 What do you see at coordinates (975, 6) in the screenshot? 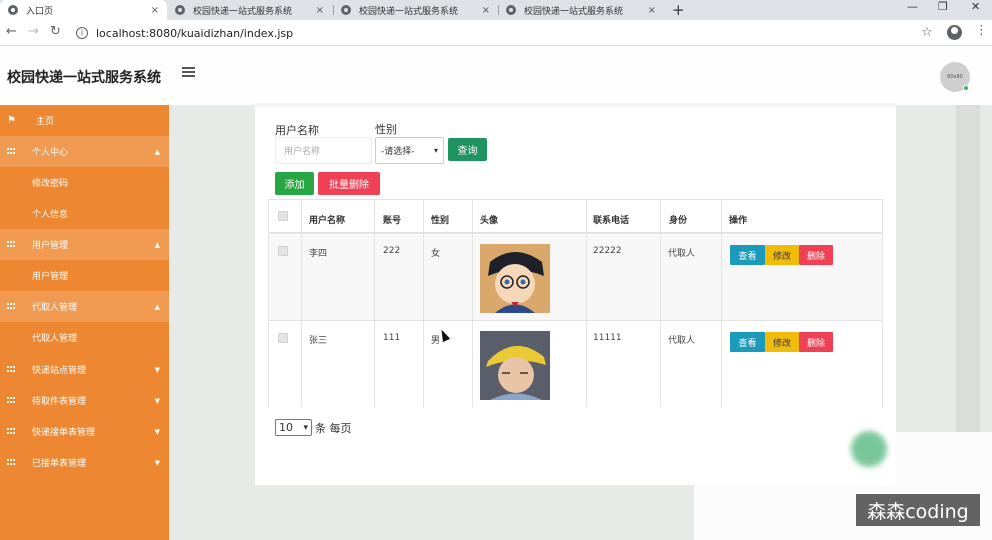
I see `window-close-icon: ✕` at bounding box center [975, 6].